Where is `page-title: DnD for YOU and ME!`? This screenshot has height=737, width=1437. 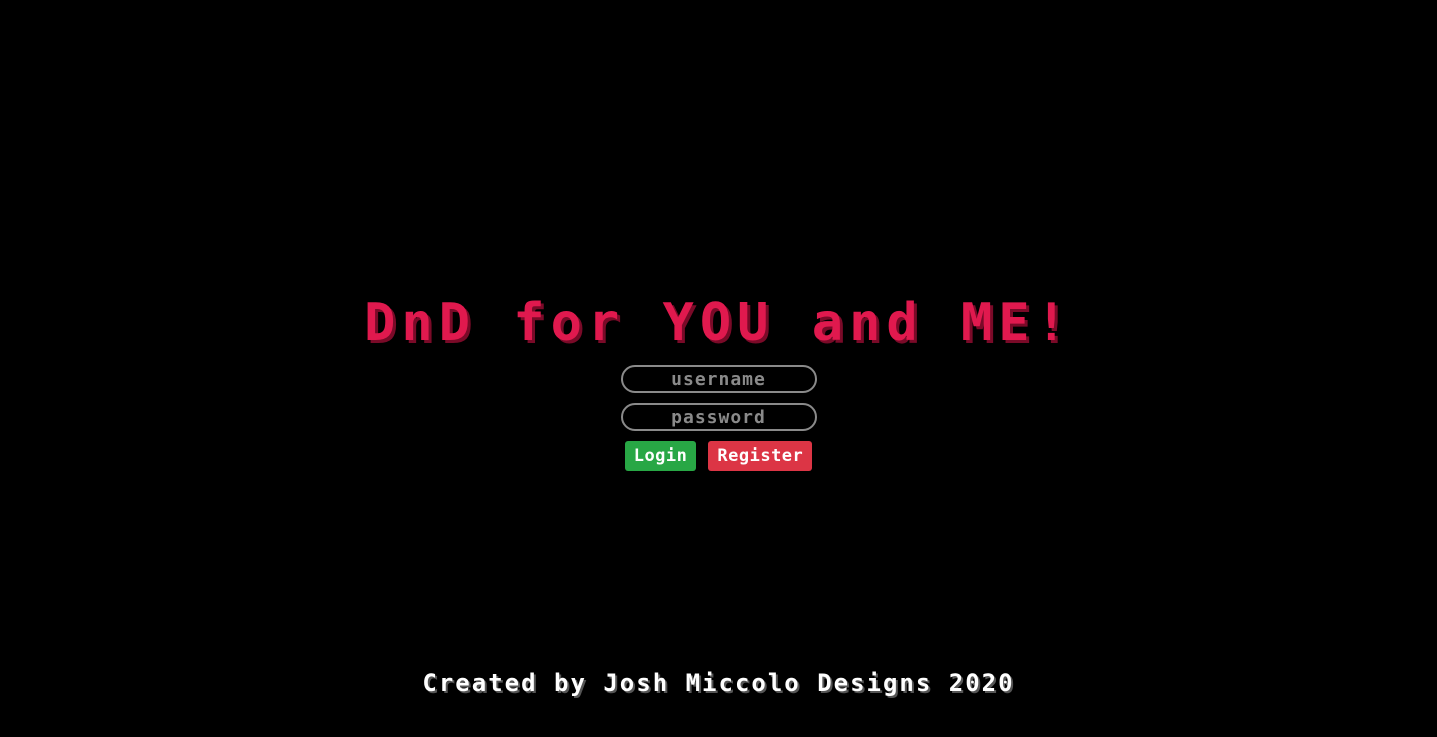 page-title: DnD for YOU and ME! is located at coordinates (718, 323).